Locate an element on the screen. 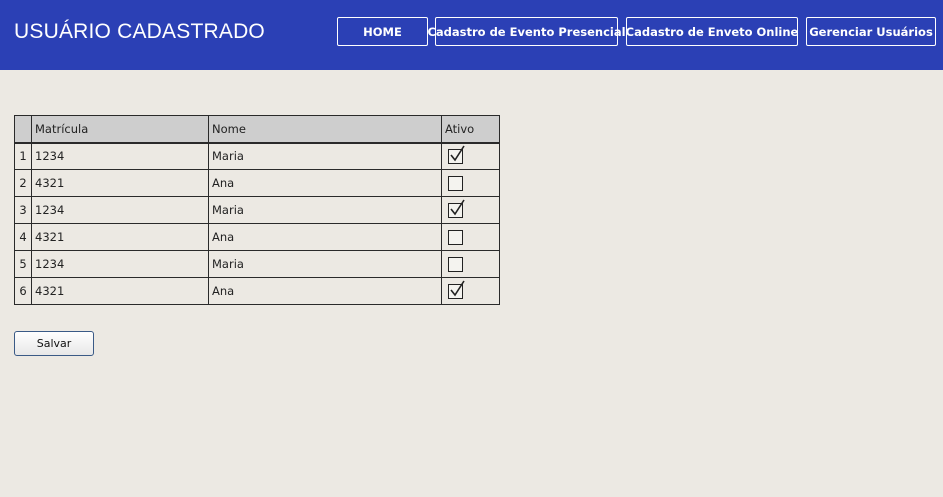 The height and width of the screenshot is (497, 943). row-index: 3 is located at coordinates (23, 210).